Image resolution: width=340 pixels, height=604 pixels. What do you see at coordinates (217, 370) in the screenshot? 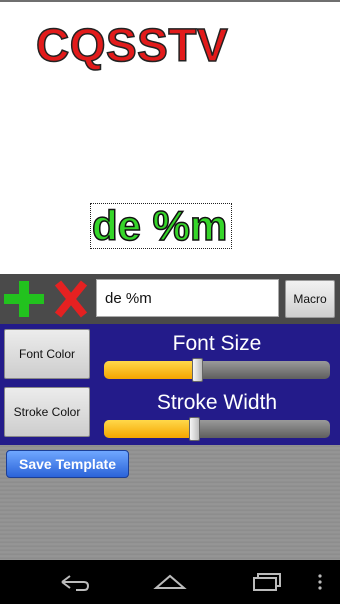
I see `font-size-slider` at bounding box center [217, 370].